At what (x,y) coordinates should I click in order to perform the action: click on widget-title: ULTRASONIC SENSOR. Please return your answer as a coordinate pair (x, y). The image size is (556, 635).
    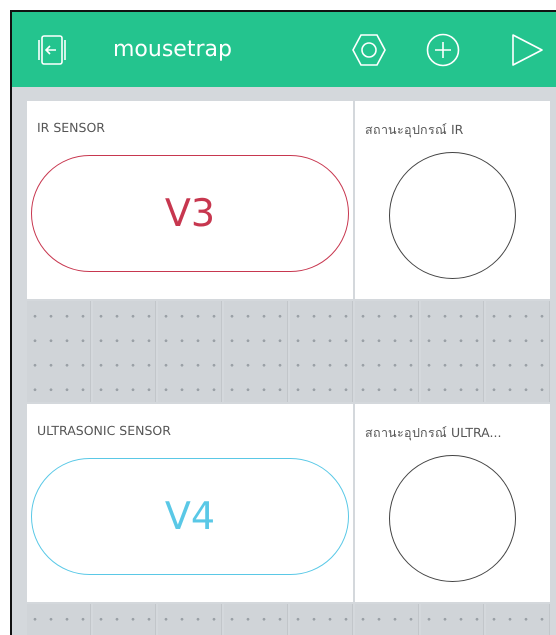
    Looking at the image, I should click on (104, 430).